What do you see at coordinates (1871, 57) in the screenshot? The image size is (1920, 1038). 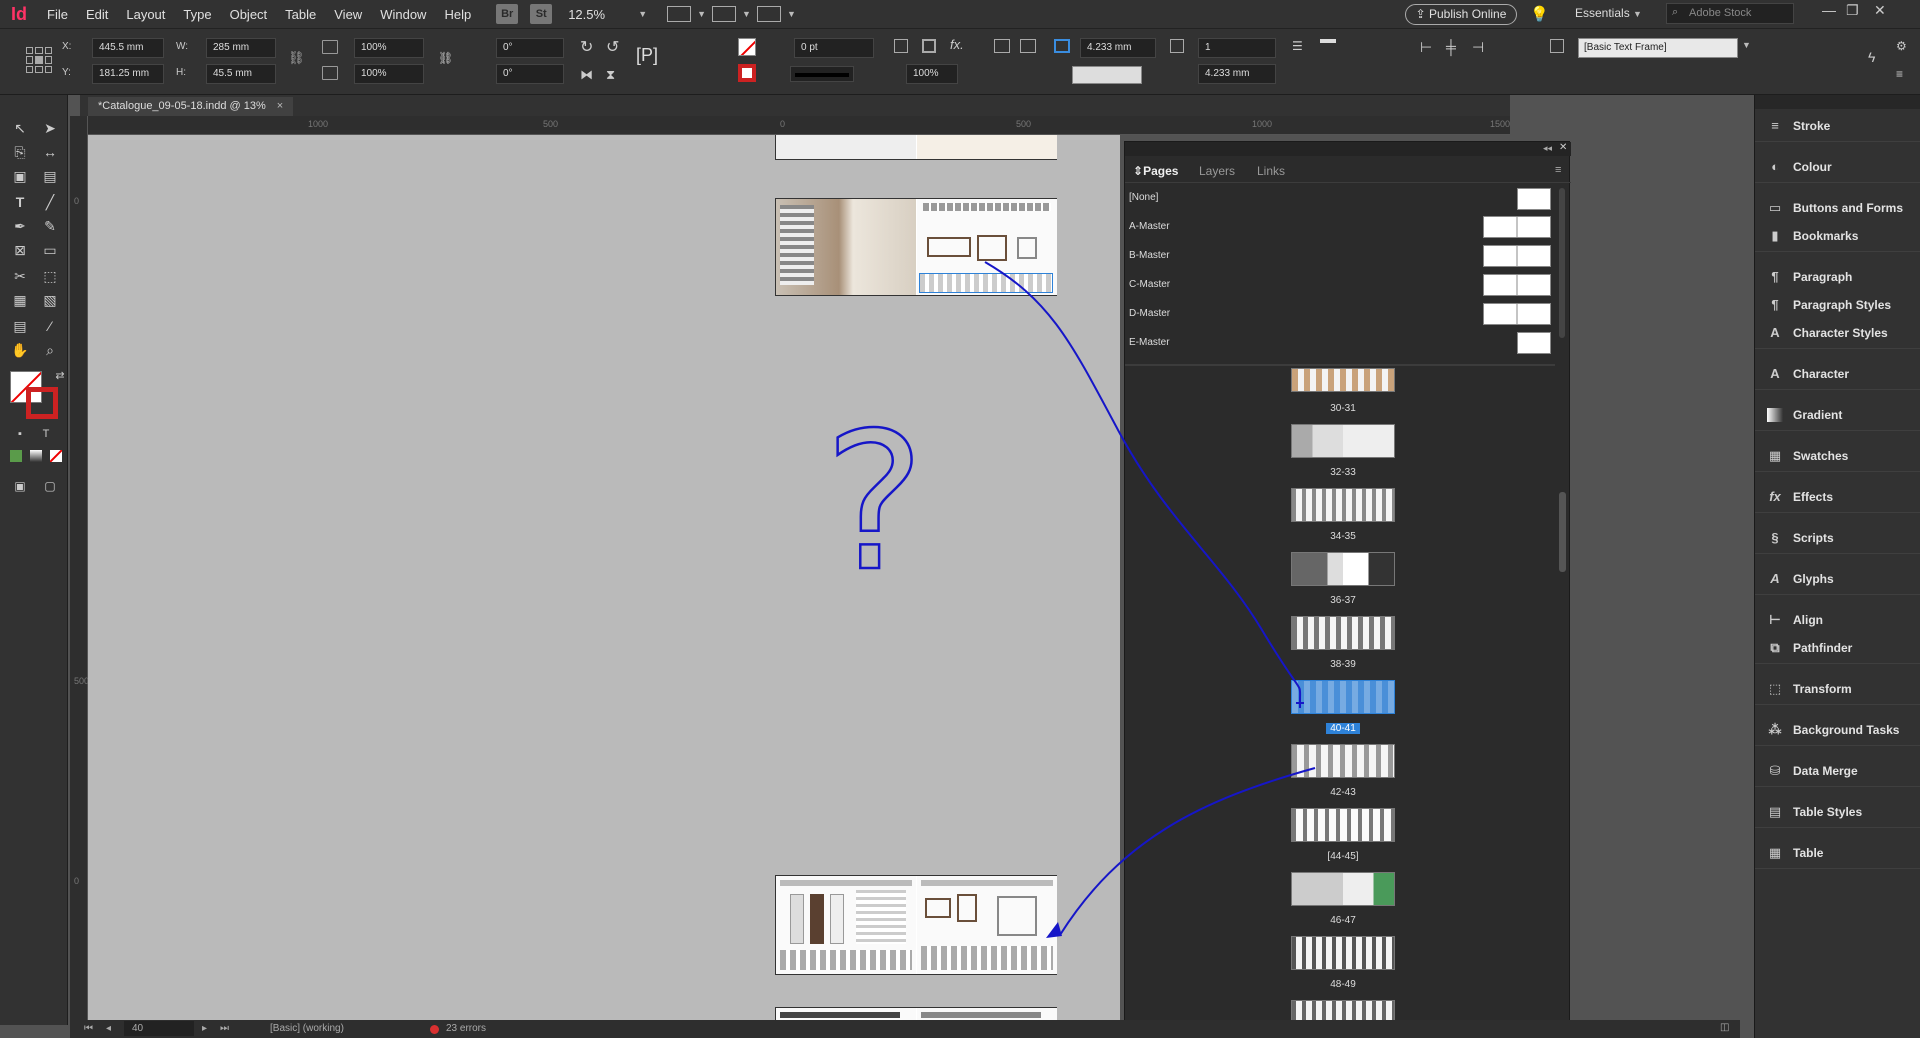 I see `quick-apply-icon: ϟ` at bounding box center [1871, 57].